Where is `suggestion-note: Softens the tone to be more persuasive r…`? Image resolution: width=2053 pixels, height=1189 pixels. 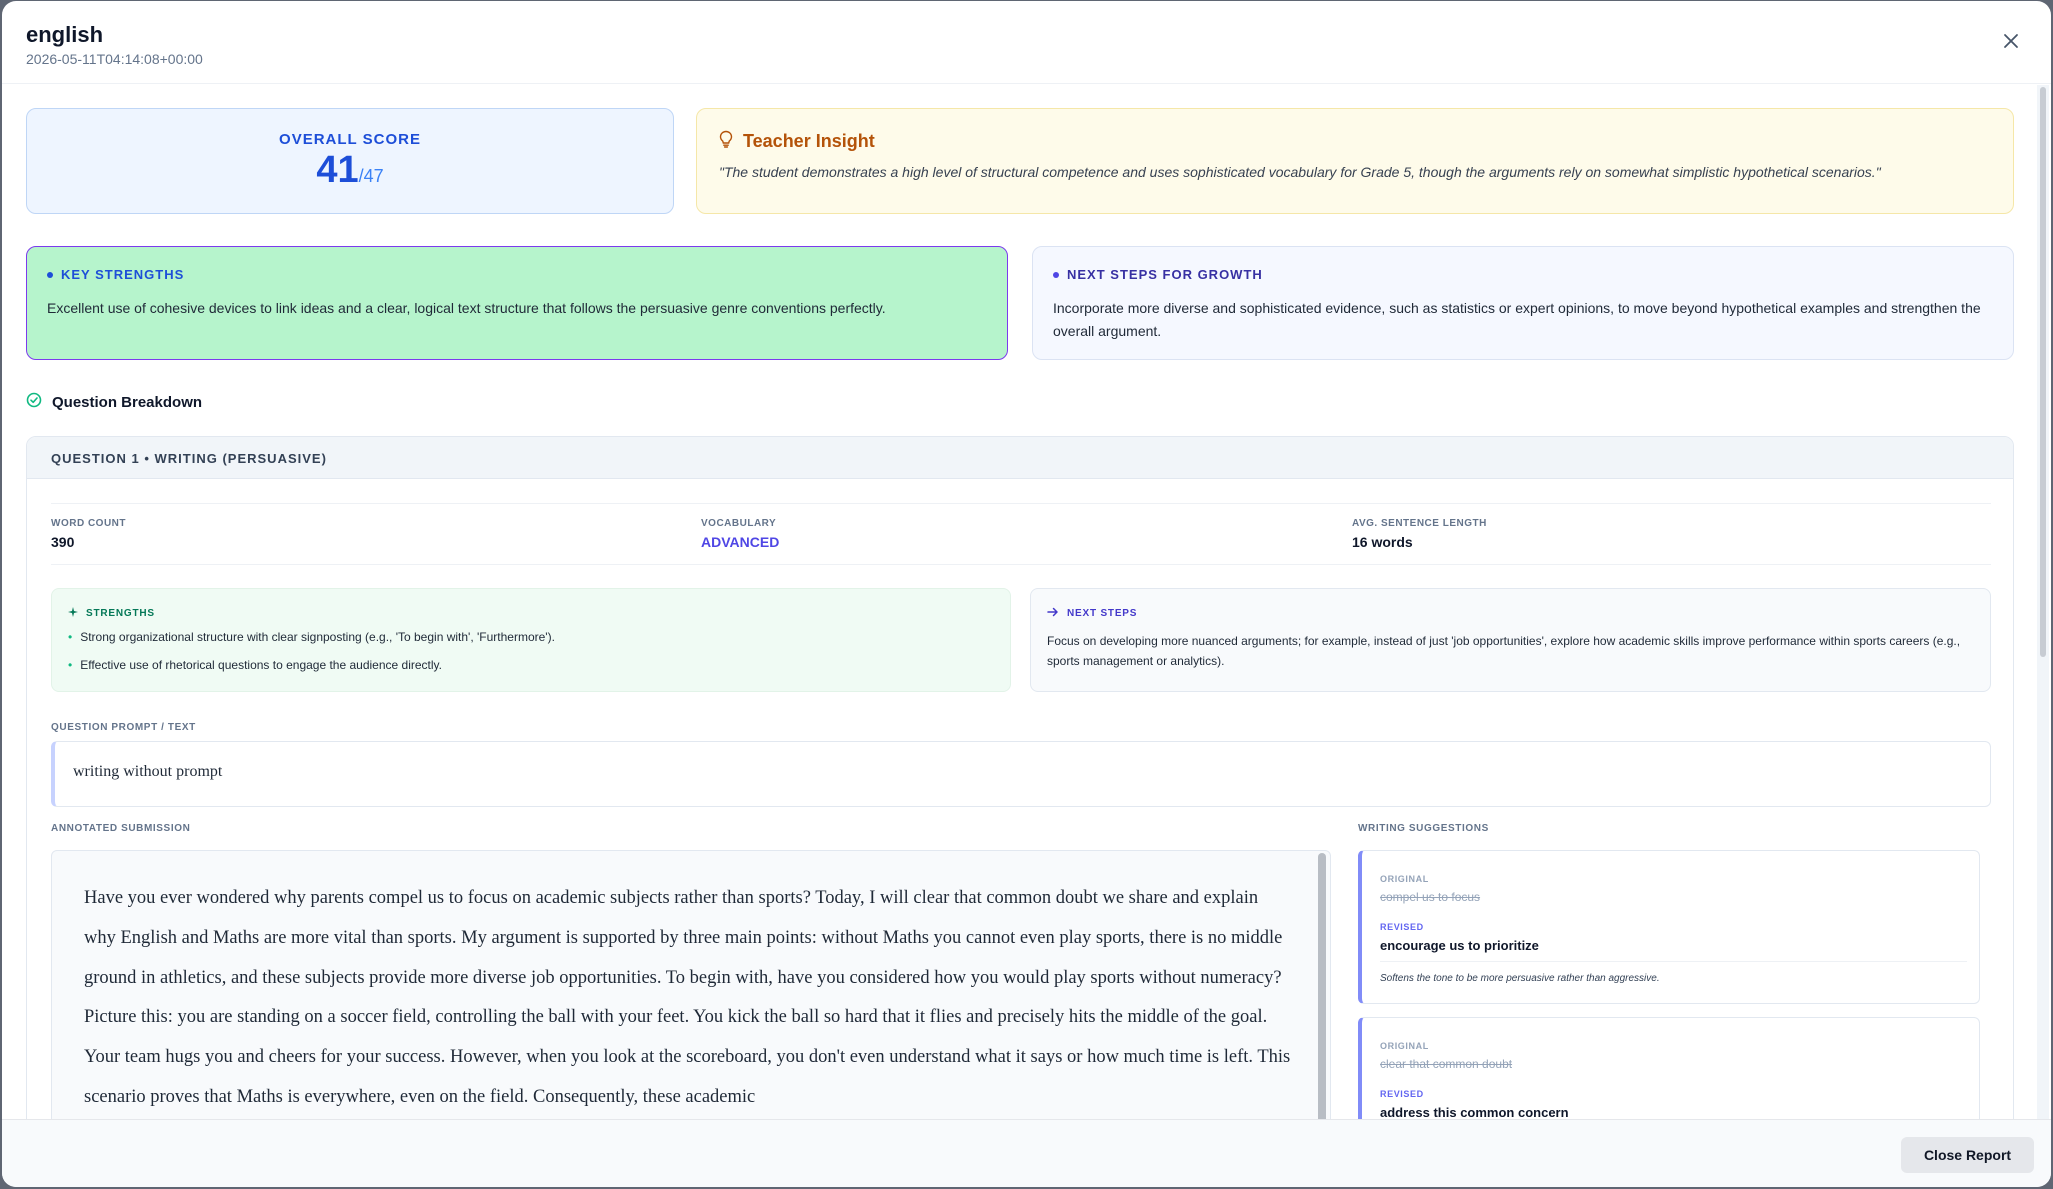 suggestion-note: Softens the tone to be more persuasive r… is located at coordinates (1520, 978).